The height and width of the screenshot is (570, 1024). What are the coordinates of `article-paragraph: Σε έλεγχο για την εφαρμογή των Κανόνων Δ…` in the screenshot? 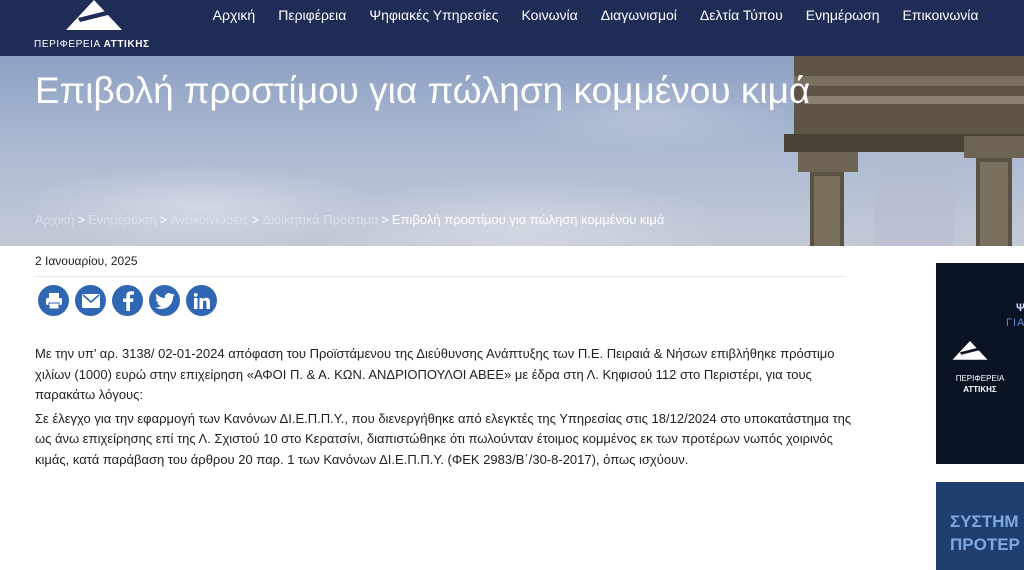 It's located at (443, 438).